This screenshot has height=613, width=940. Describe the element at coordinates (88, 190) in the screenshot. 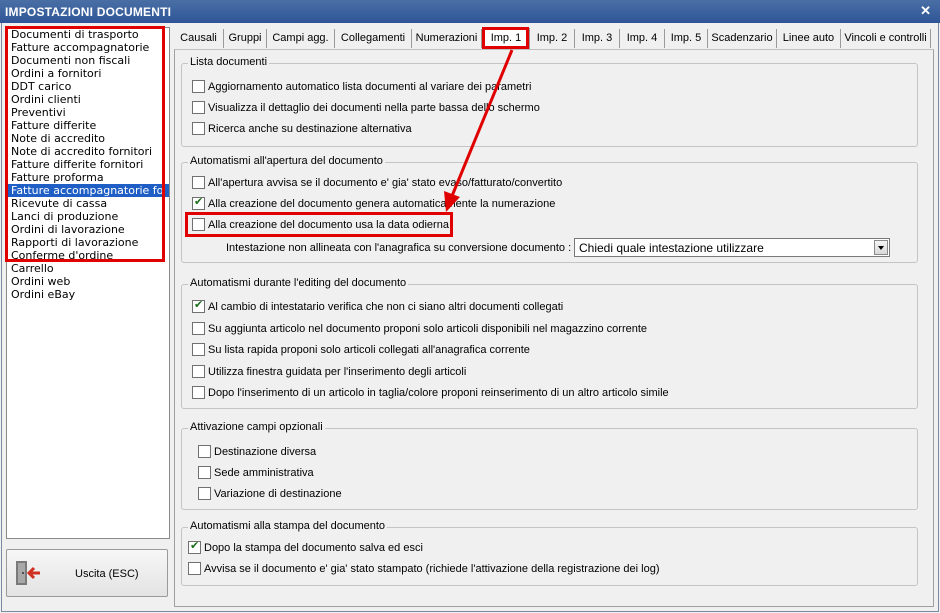

I see `list-item: Fatture accompagnatorie fo` at that location.